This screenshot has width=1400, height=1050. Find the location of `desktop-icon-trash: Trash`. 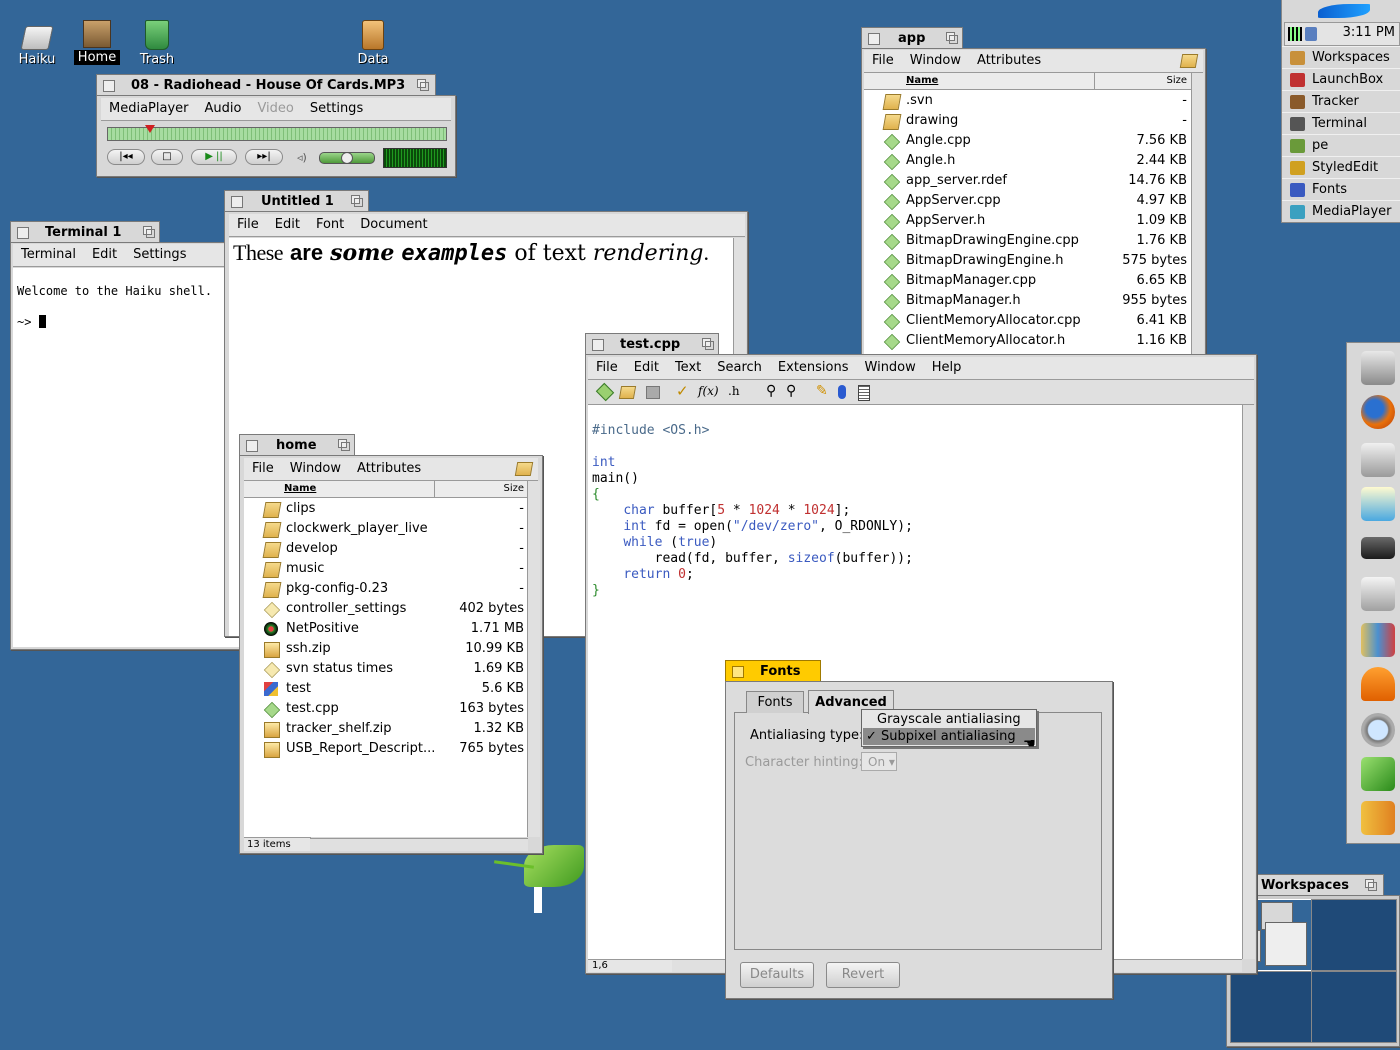

desktop-icon-trash: Trash is located at coordinates (157, 43).